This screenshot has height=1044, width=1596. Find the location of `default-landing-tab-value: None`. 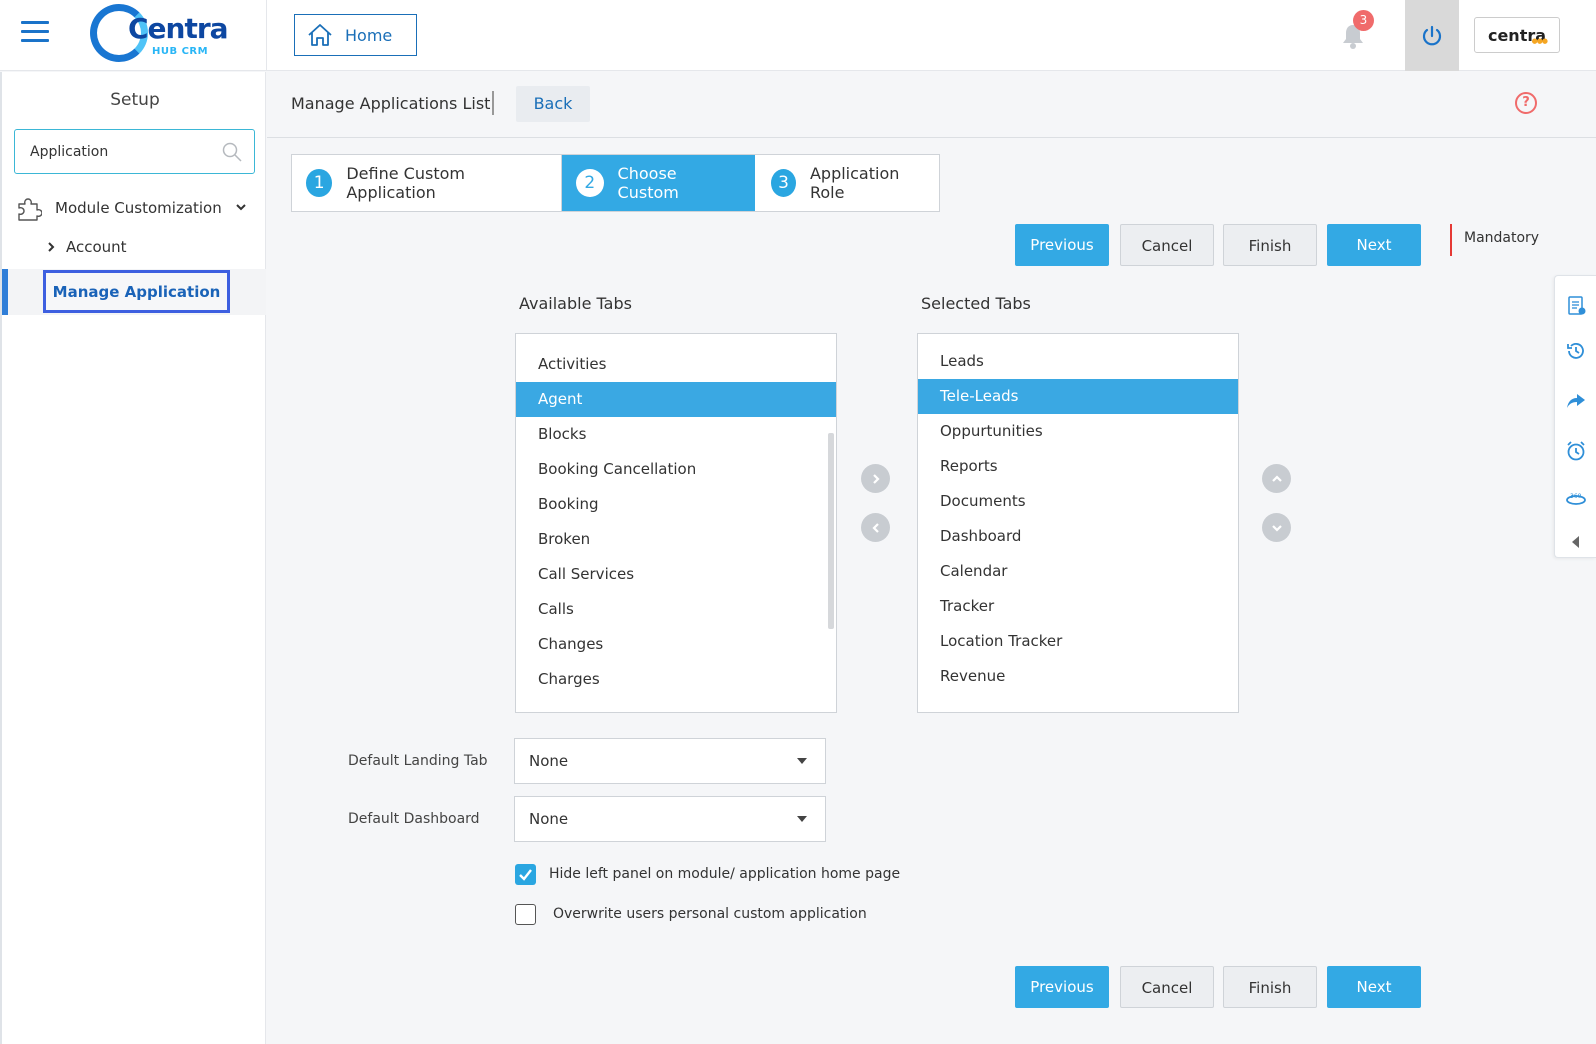

default-landing-tab-value: None is located at coordinates (549, 761).